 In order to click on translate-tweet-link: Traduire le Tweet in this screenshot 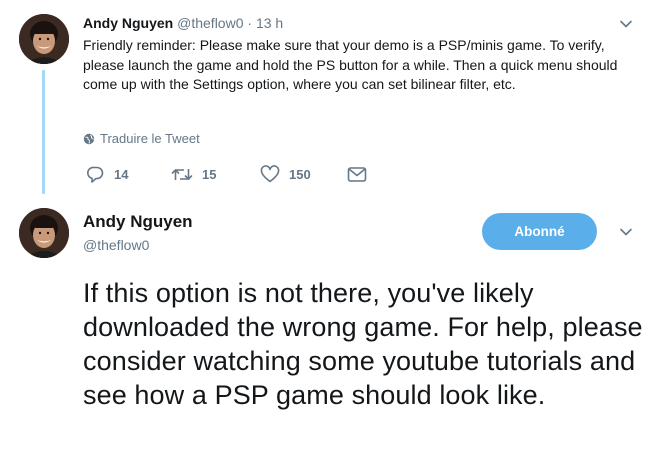, I will do `click(141, 138)`.